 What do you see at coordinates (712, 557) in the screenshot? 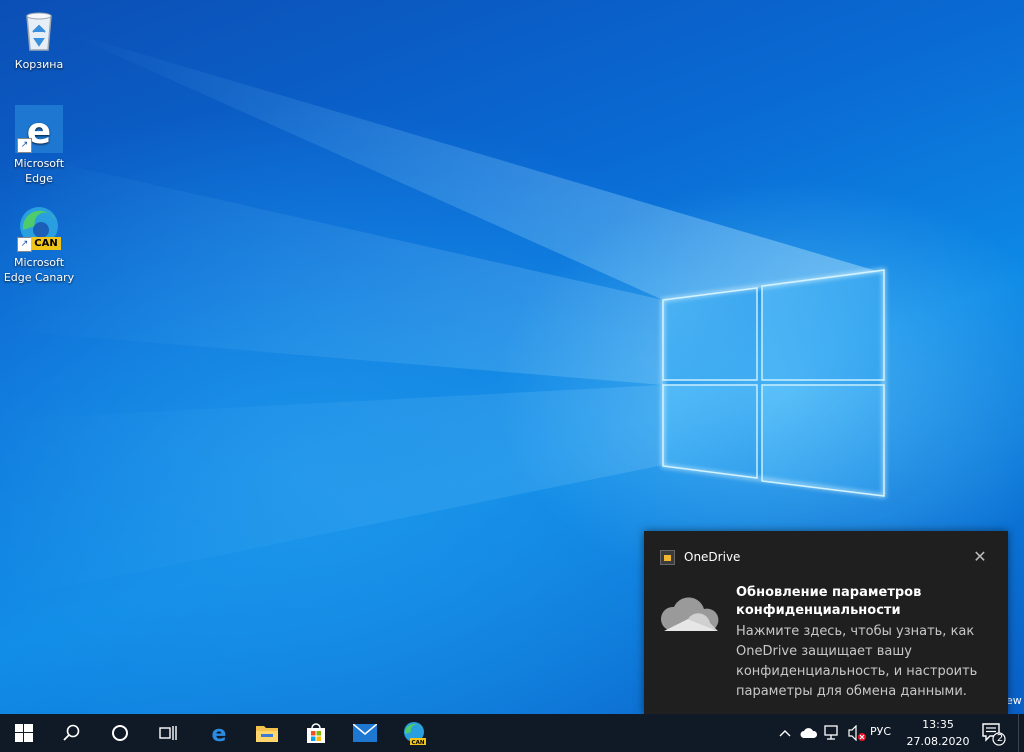
I see `toast-app-name: OneDrive` at bounding box center [712, 557].